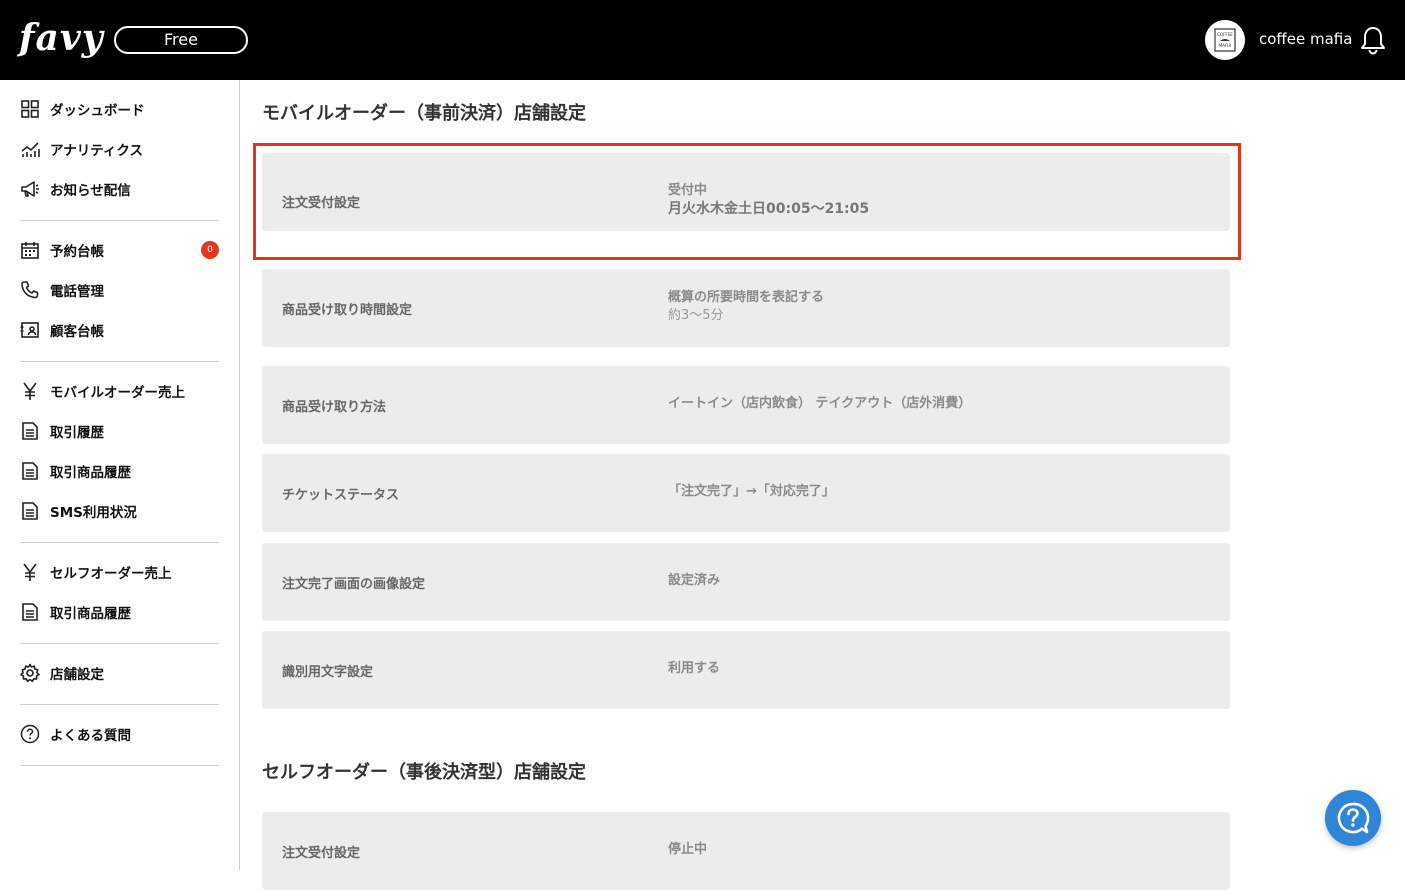 The width and height of the screenshot is (1405, 890). What do you see at coordinates (1373, 40) in the screenshot?
I see `notification-bell-icon` at bounding box center [1373, 40].